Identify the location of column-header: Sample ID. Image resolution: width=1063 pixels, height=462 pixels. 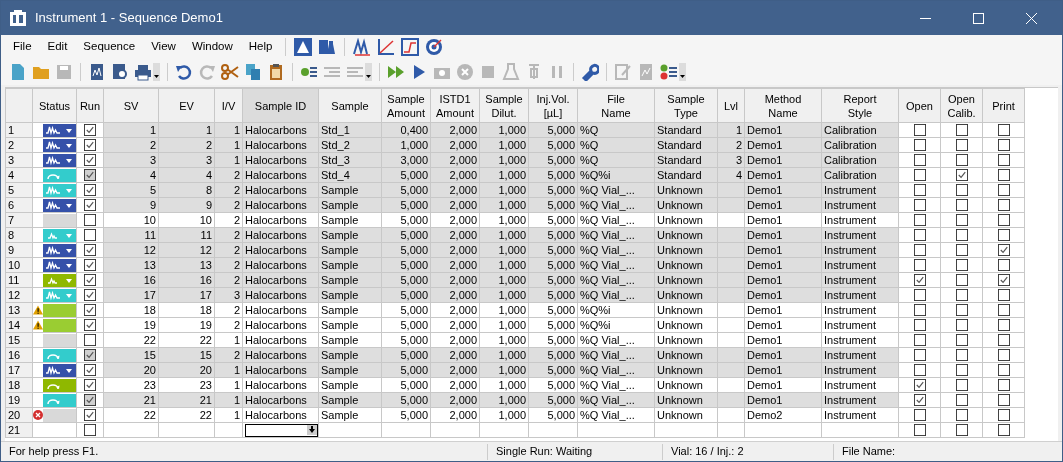
(280, 105).